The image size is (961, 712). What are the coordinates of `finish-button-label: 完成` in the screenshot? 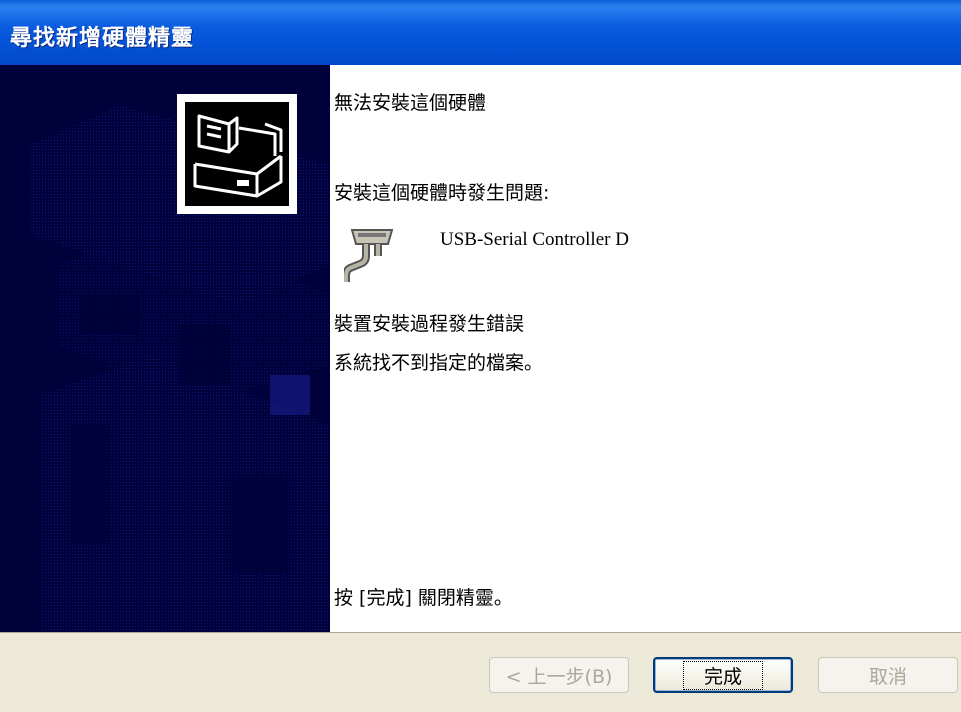 It's located at (722, 675).